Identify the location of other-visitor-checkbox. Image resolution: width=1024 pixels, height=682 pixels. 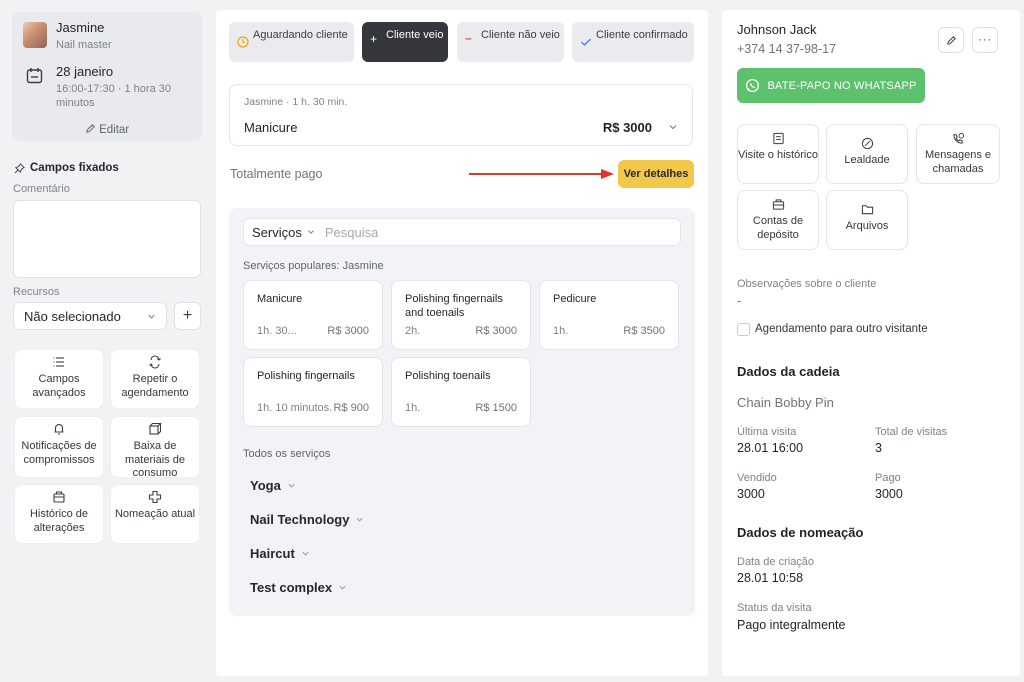
(743, 329).